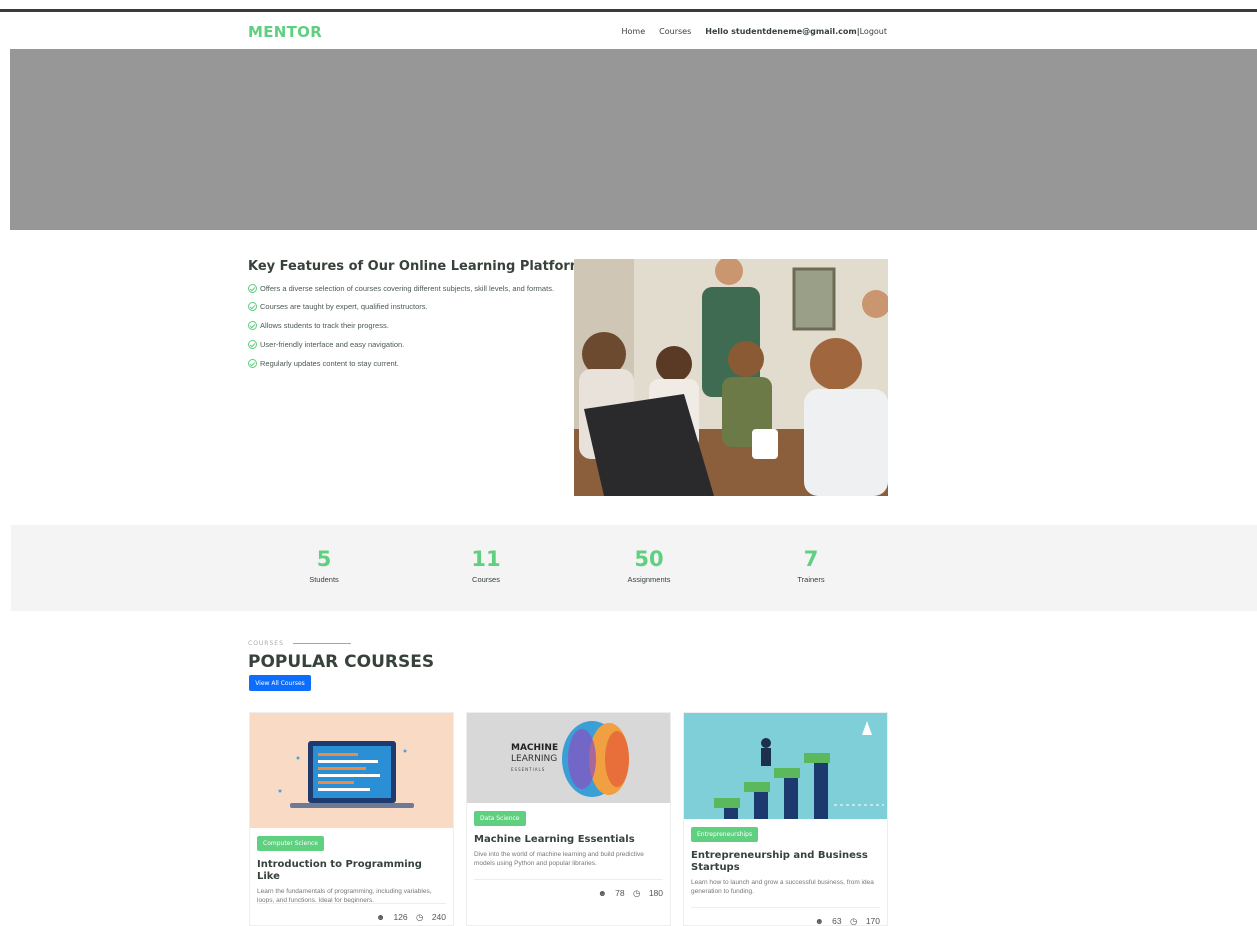 This screenshot has height=926, width=1257. I want to click on course-category-badge: Entrepreneurships, so click(725, 834).